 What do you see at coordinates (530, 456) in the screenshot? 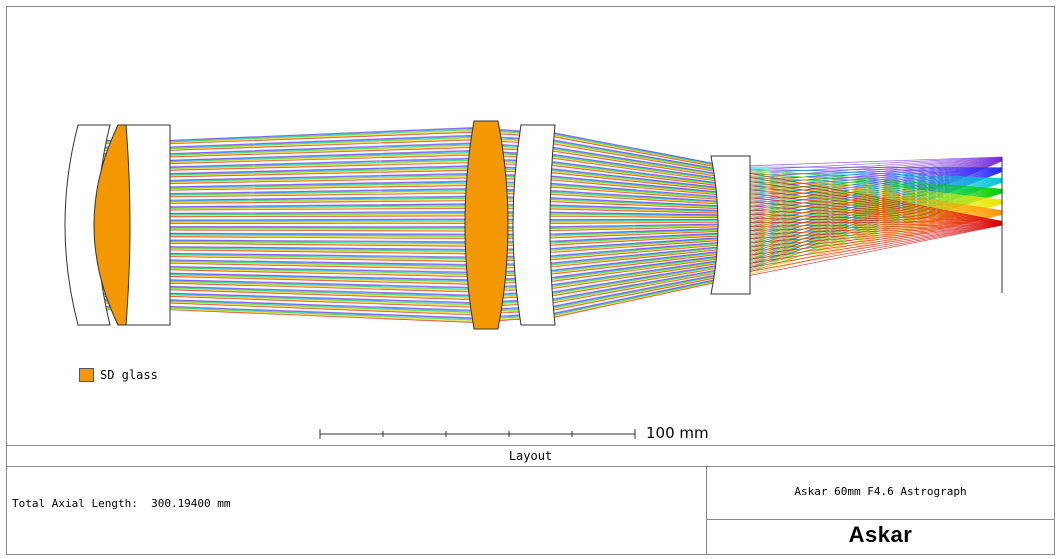
I see `panel-title: Layout` at bounding box center [530, 456].